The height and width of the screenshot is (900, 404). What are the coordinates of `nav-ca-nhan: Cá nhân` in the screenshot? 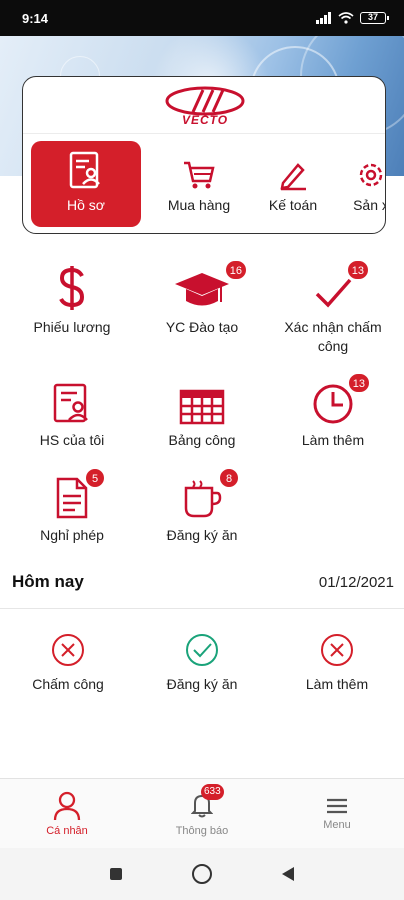 It's located at (67, 814).